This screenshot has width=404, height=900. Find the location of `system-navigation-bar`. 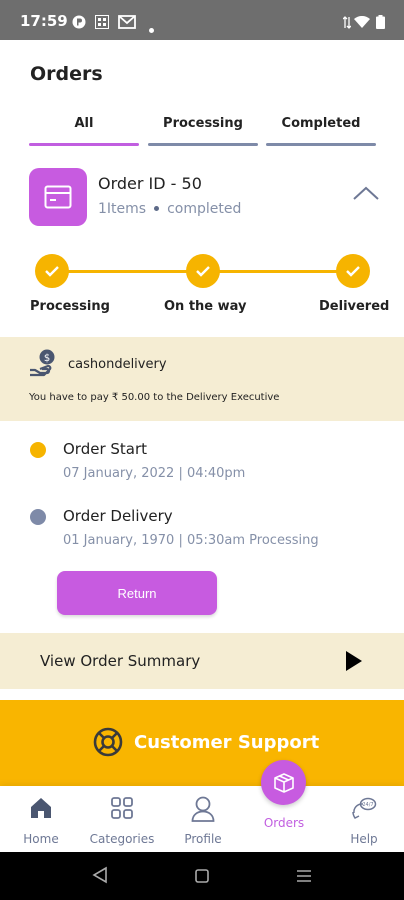

system-navigation-bar is located at coordinates (202, 876).